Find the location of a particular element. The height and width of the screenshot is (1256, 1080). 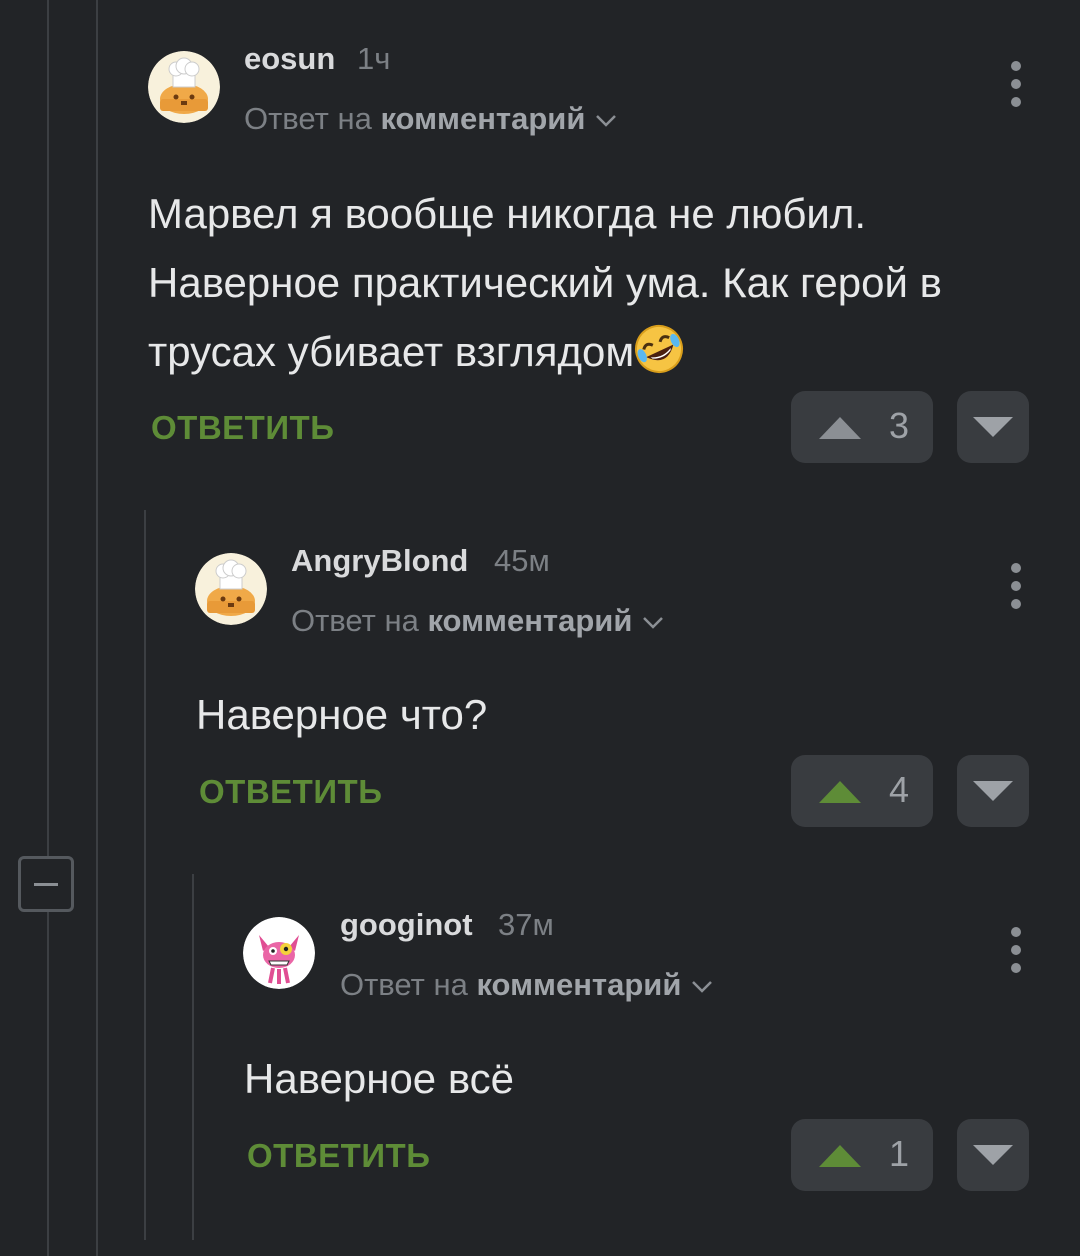

upvote-button: 1 is located at coordinates (862, 1155).